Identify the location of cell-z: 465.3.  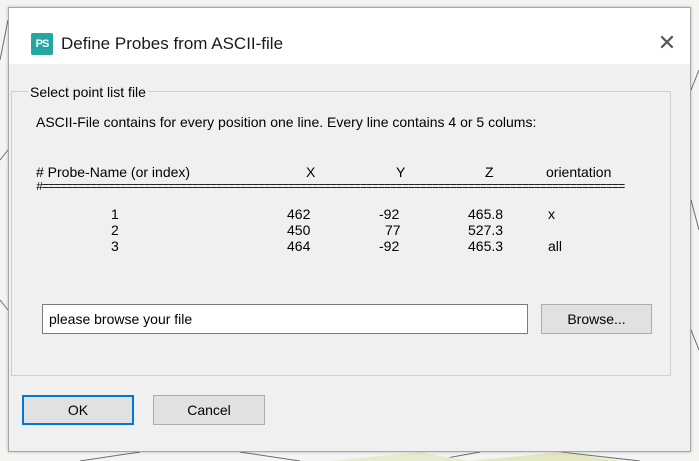
(486, 246).